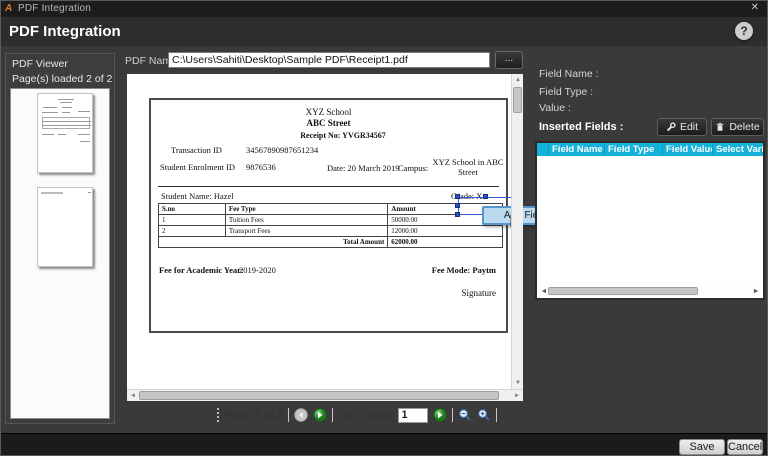 The image size is (768, 456). What do you see at coordinates (254, 415) in the screenshot?
I see `page-count-label: Page 1 of 2` at bounding box center [254, 415].